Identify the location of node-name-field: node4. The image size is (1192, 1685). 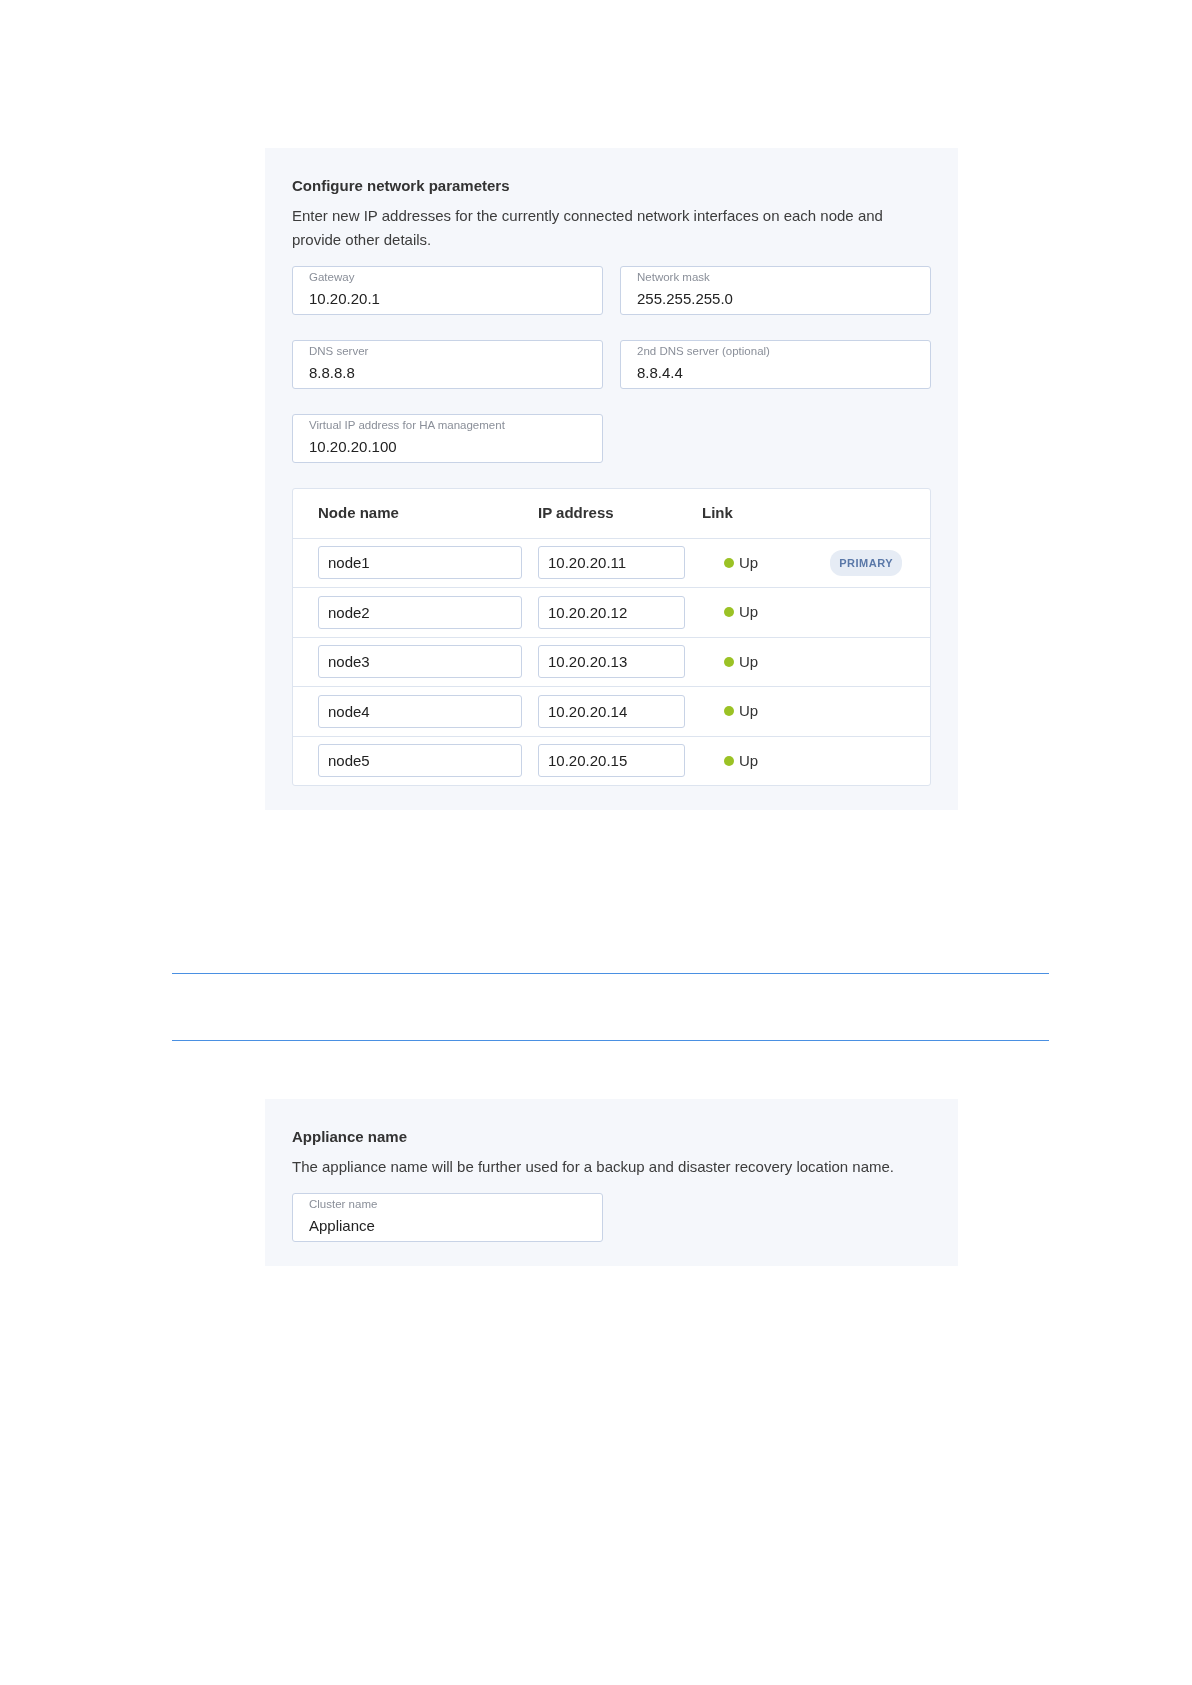
(420, 711).